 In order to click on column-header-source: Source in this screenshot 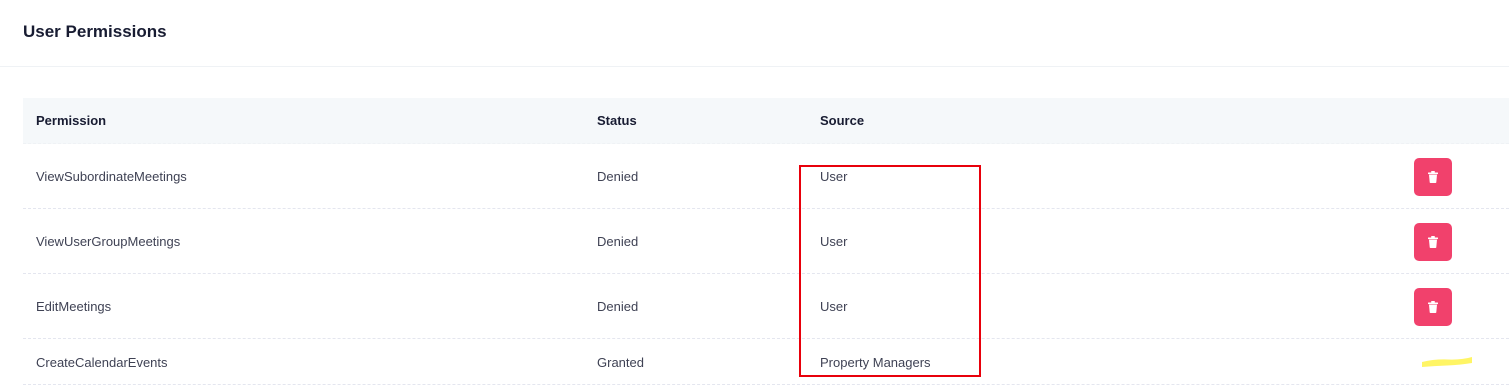, I will do `click(842, 120)`.